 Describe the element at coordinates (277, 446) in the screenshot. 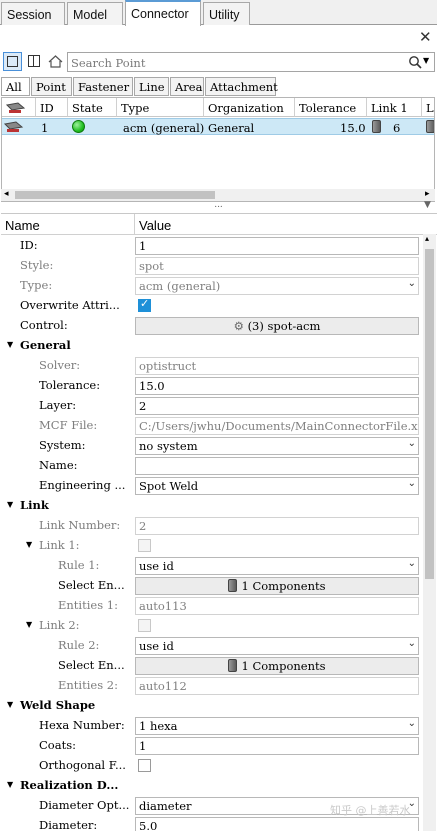

I see `system-select: no system ⌄` at that location.